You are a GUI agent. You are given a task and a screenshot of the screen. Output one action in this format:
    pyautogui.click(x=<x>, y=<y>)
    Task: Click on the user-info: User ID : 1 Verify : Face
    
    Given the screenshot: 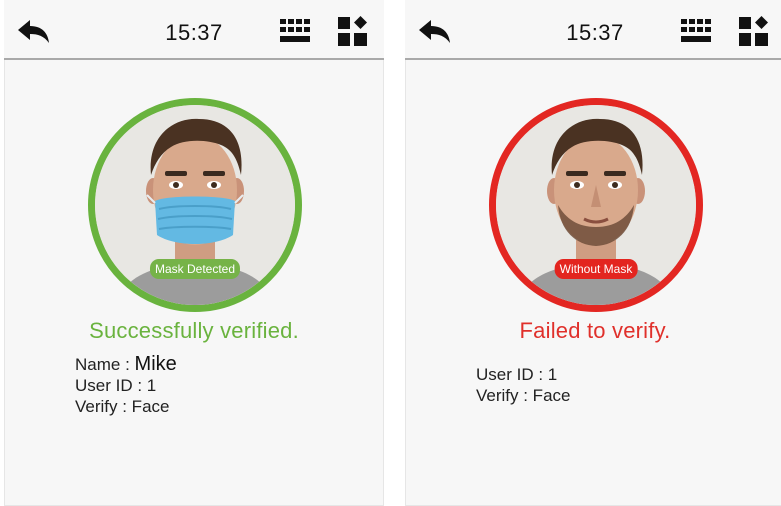 What is the action you would take?
    pyautogui.click(x=523, y=385)
    